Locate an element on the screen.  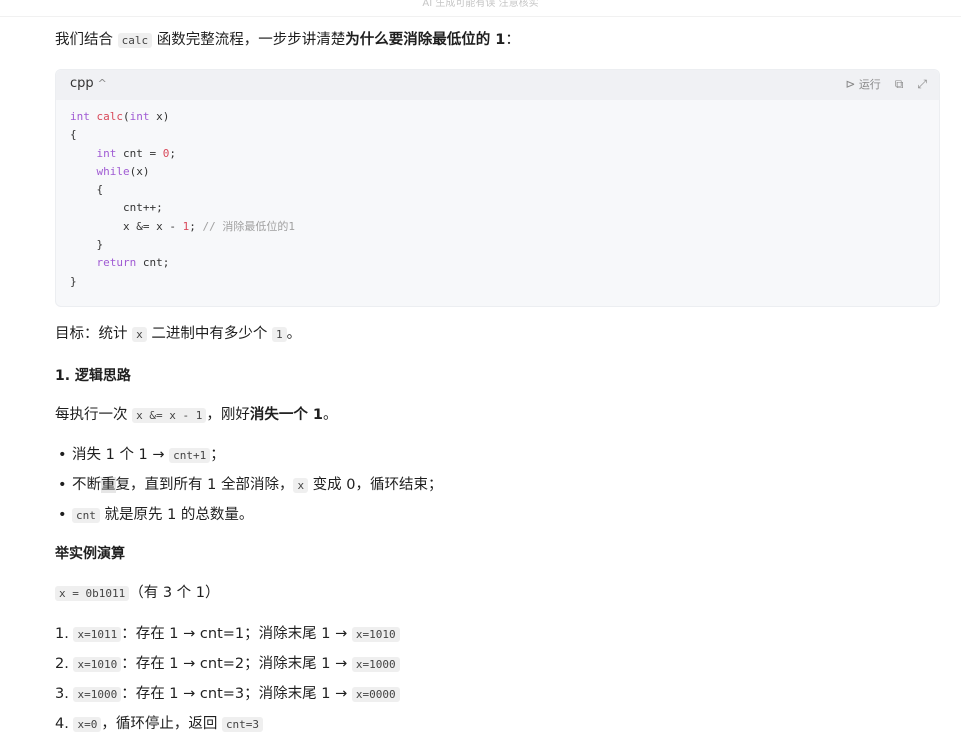
copy-icon: ⧉ is located at coordinates (899, 84).